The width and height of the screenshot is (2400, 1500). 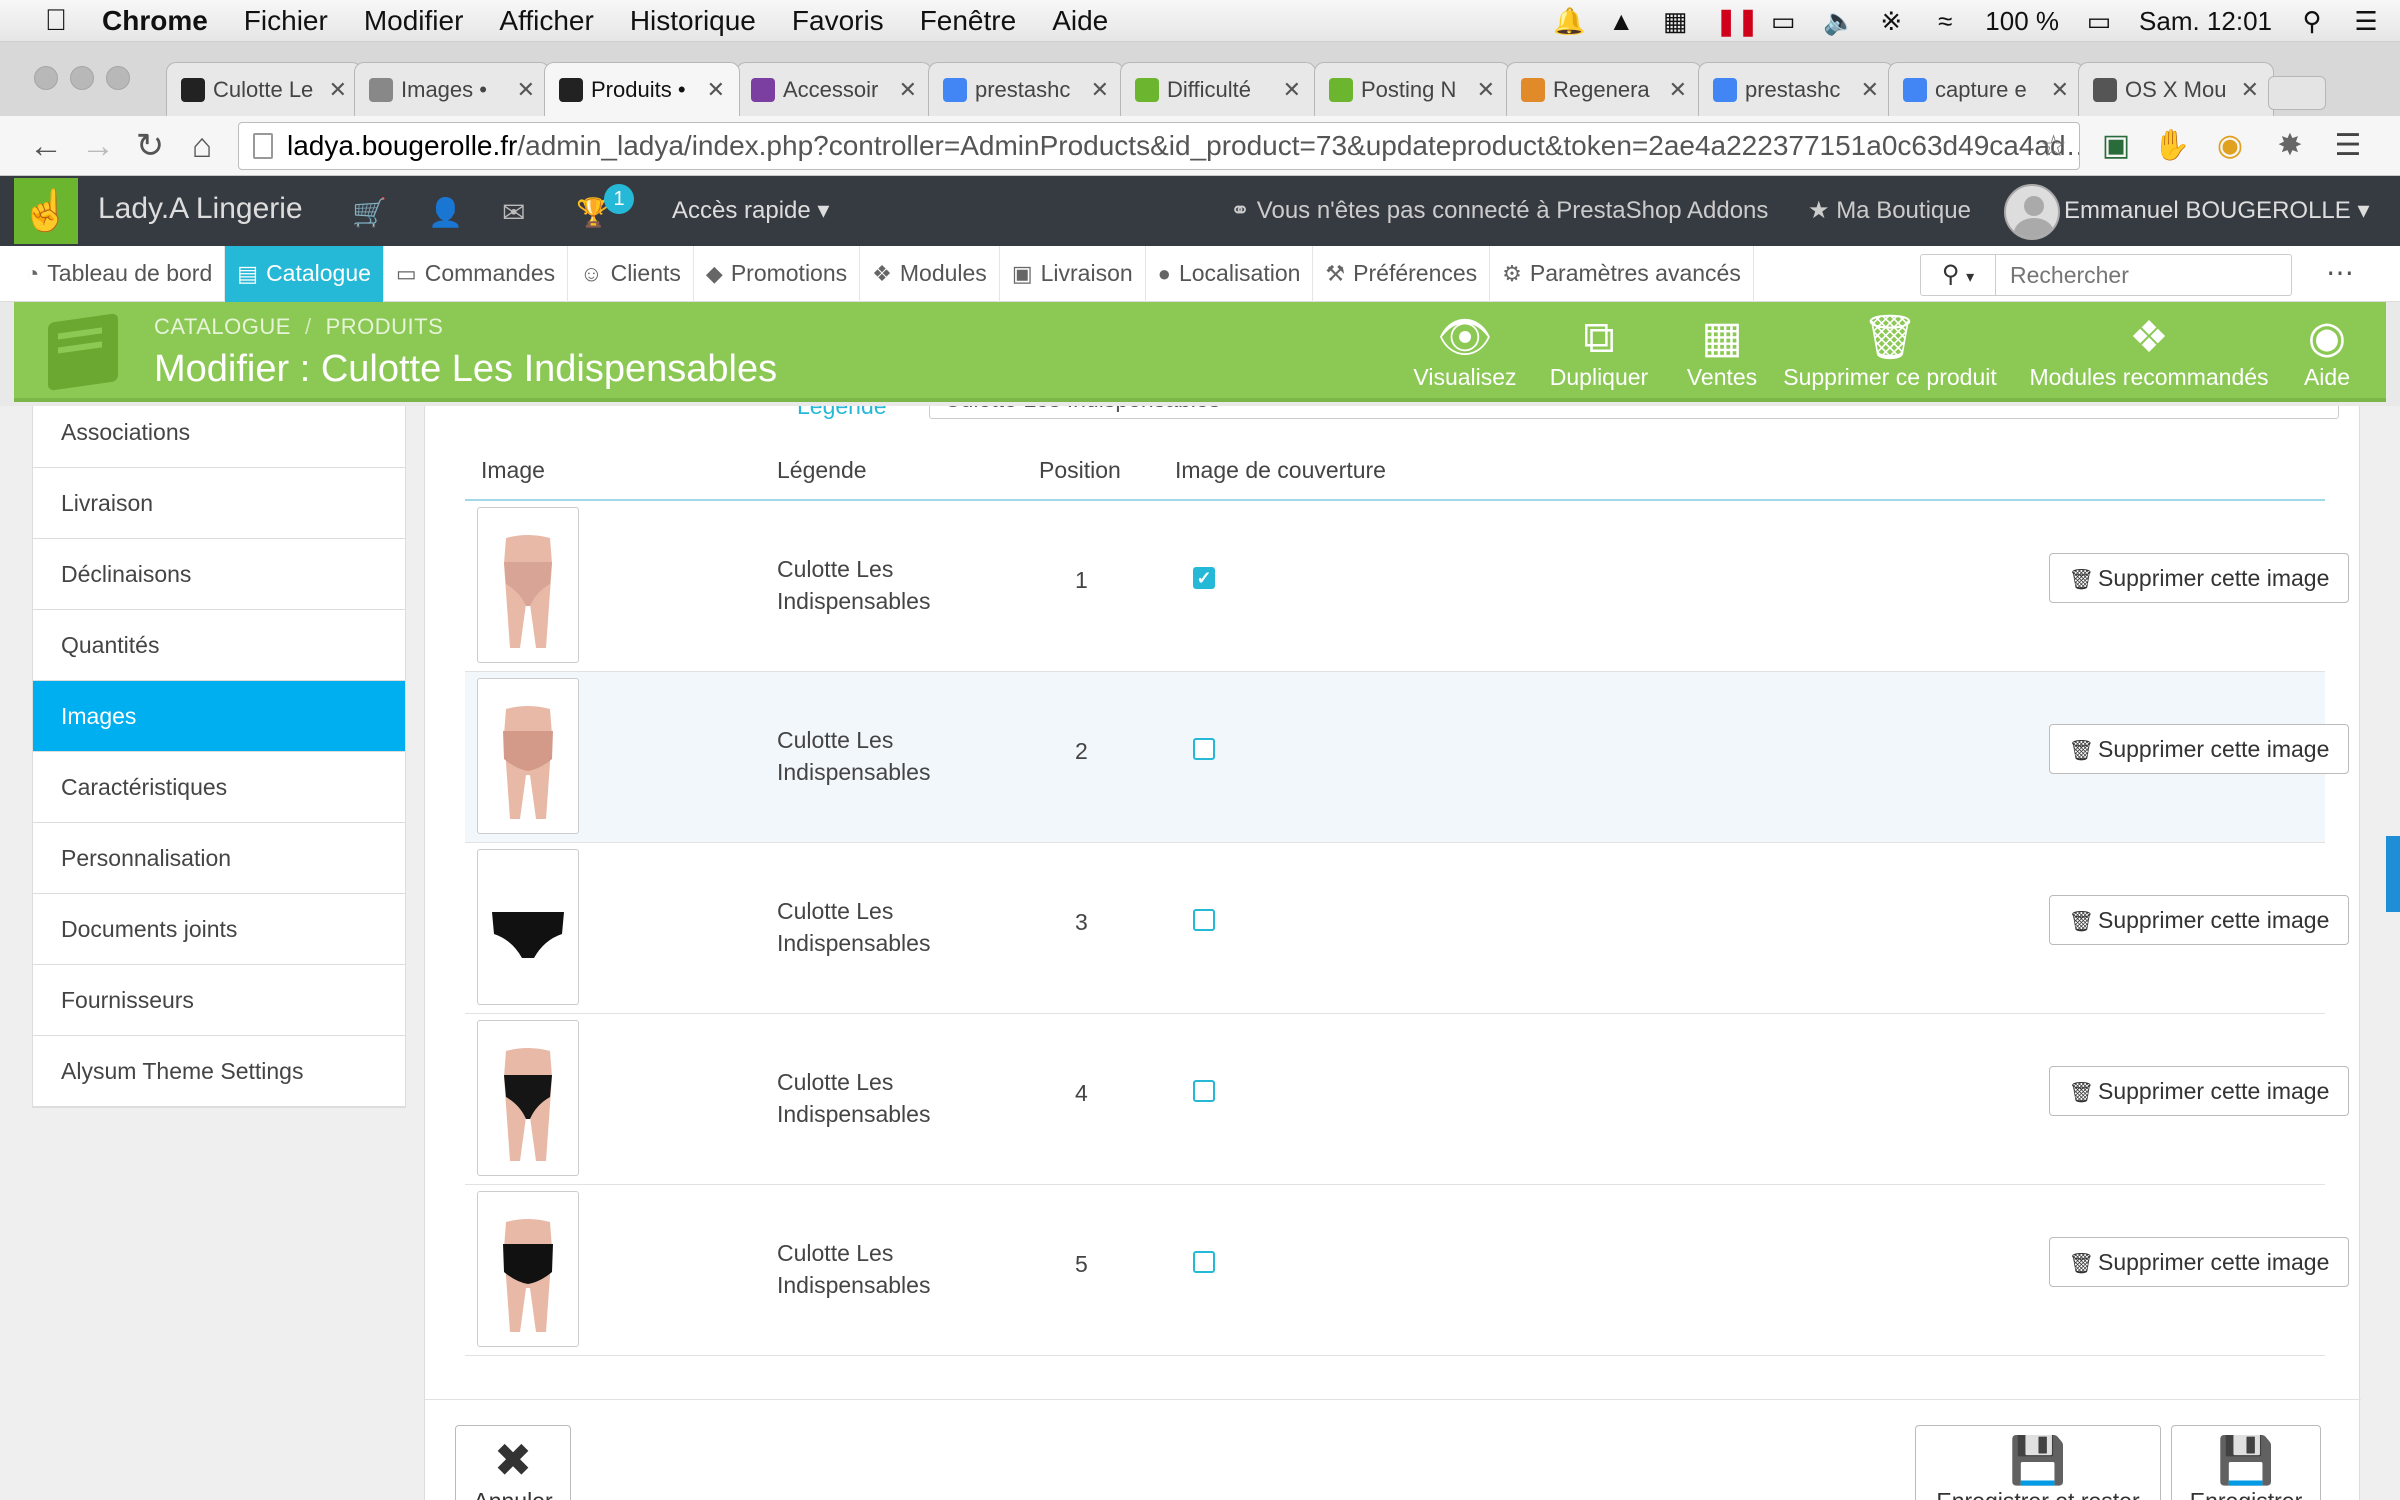 I want to click on back-arrow-icon: ←, so click(x=46, y=146).